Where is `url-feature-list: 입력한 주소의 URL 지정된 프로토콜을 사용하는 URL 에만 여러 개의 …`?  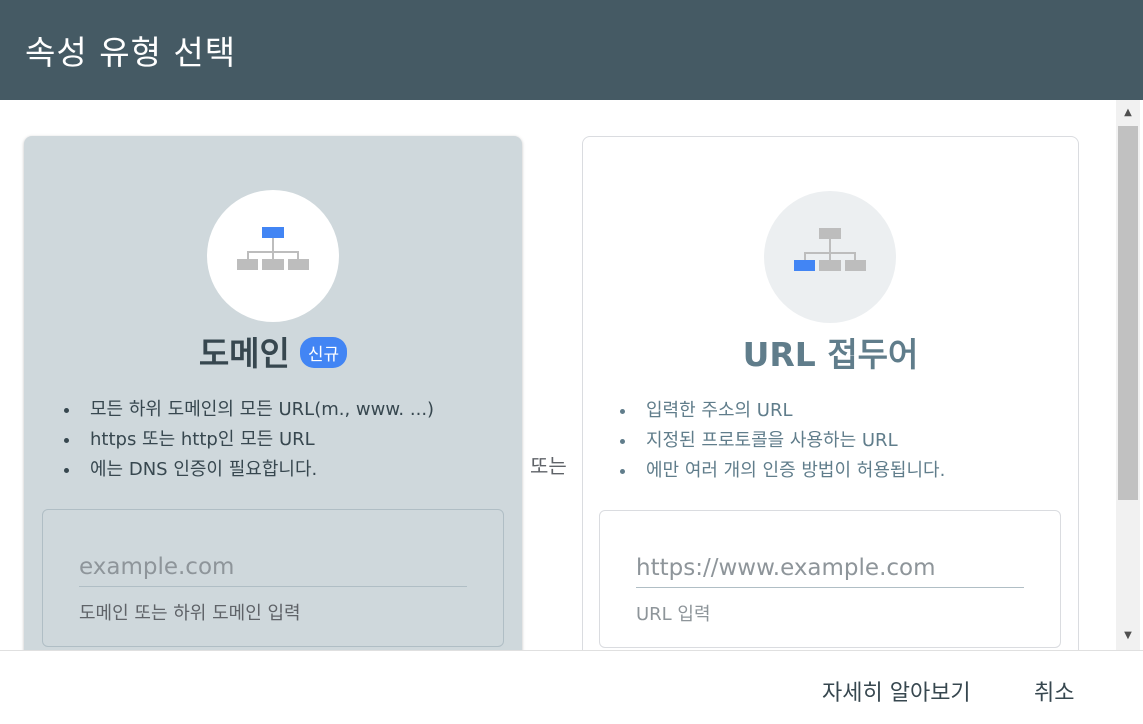
url-feature-list: 입력한 주소의 URL 지정된 프로토콜을 사용하는 URL 에만 여러 개의 … is located at coordinates (782, 441).